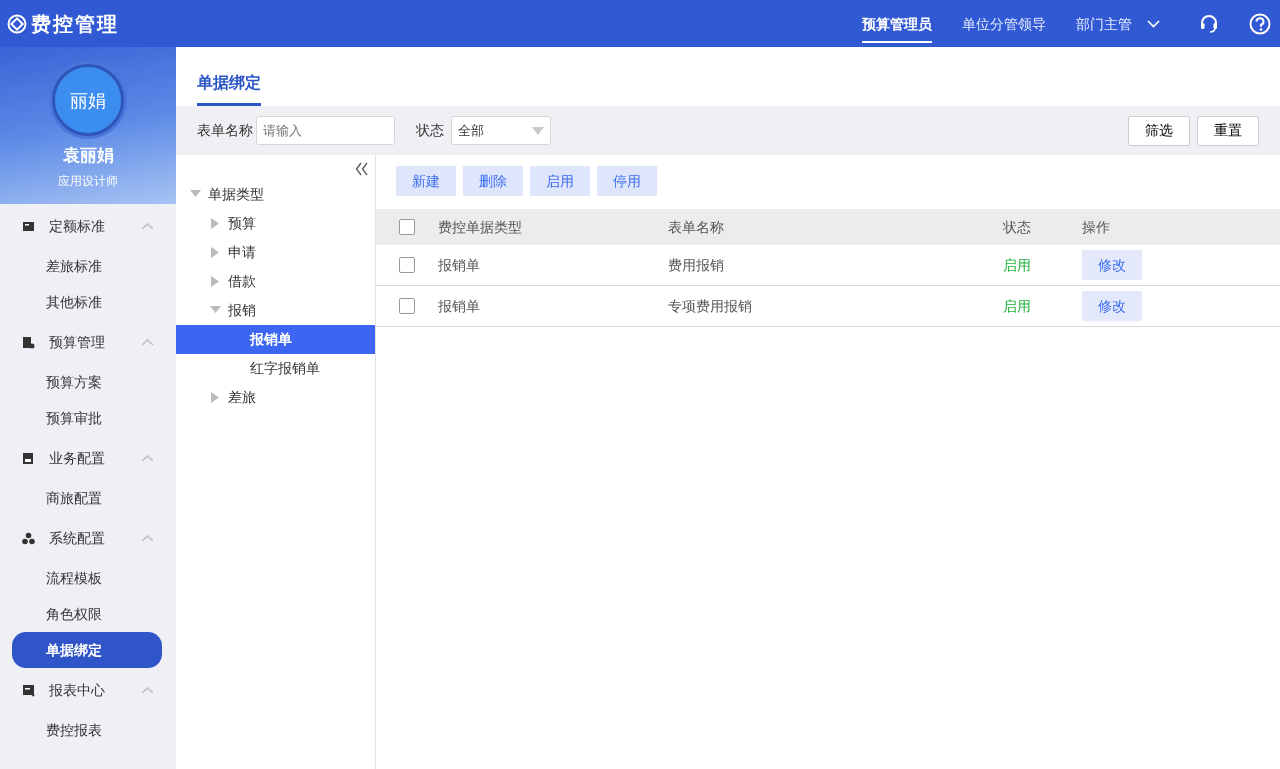 Image resolution: width=1280 pixels, height=769 pixels. Describe the element at coordinates (480, 227) in the screenshot. I see `column-header: 费控单据类型` at that location.